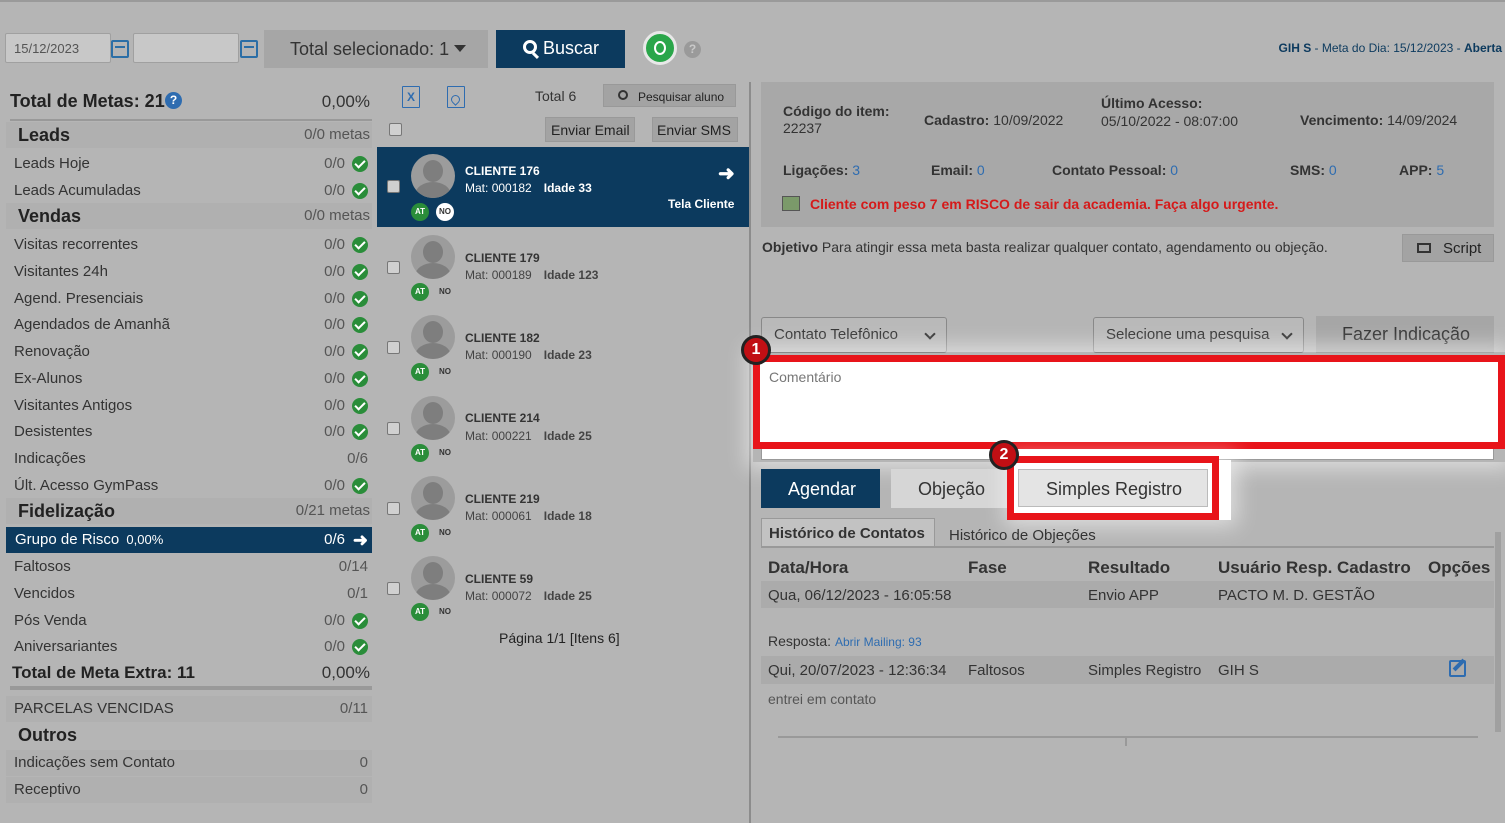 The height and width of the screenshot is (823, 1505). I want to click on enviar-sms-button: Enviar SMS, so click(695, 129).